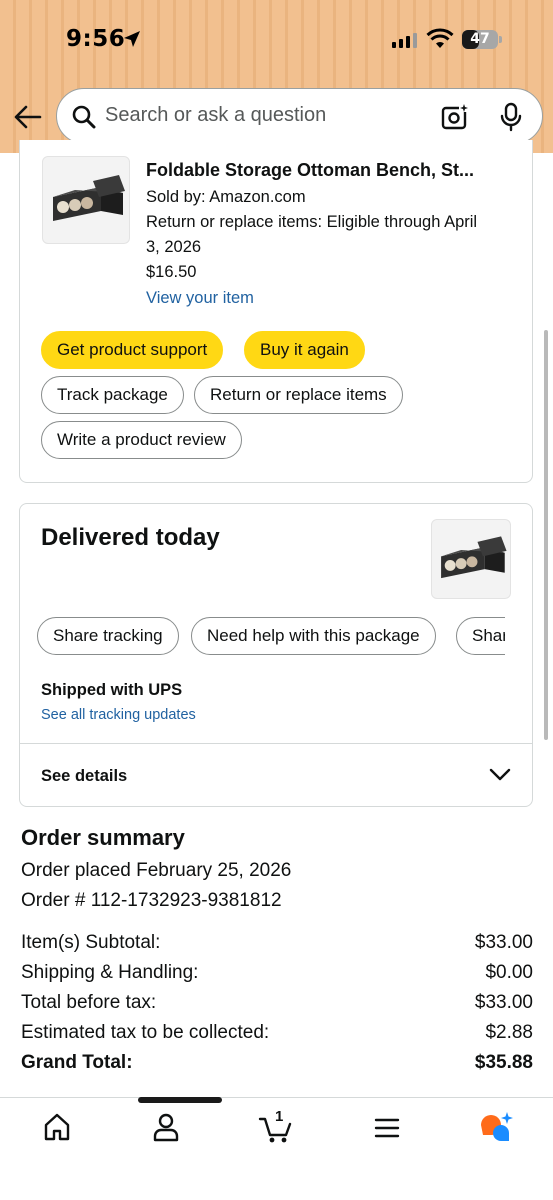 This screenshot has width=553, height=1200. I want to click on battery-cap, so click(500, 39).